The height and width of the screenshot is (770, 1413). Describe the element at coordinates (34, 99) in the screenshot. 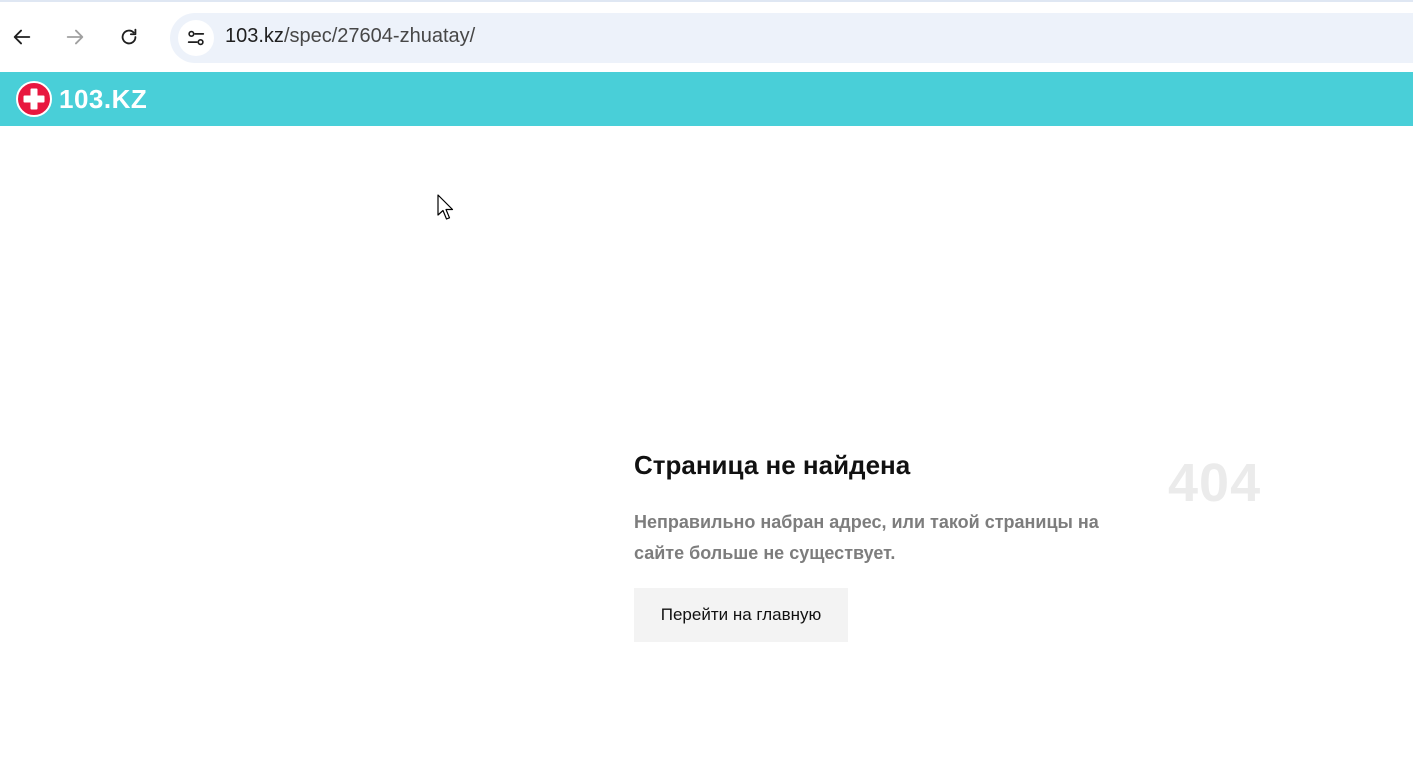

I see `medical-cross-icon` at that location.